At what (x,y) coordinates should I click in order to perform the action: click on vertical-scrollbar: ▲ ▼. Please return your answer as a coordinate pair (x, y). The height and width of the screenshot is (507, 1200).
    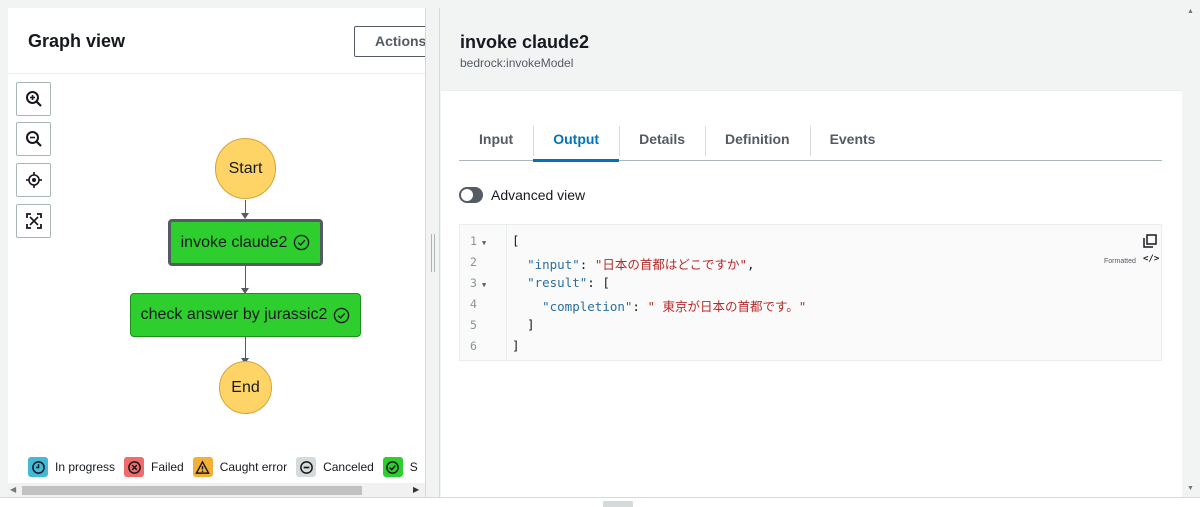
    Looking at the image, I should click on (1191, 252).